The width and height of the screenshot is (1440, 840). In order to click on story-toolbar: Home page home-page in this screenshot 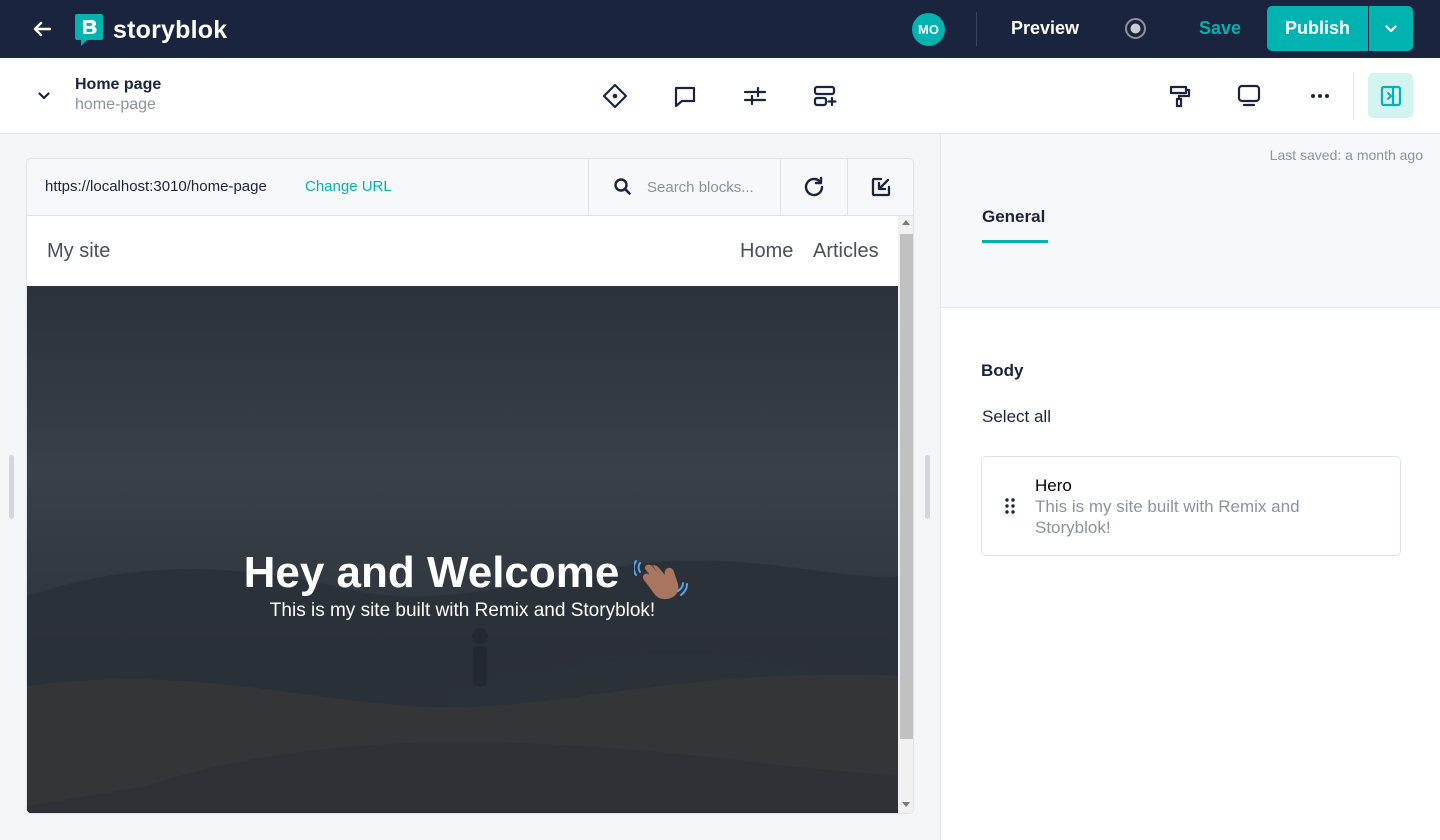, I will do `click(720, 96)`.